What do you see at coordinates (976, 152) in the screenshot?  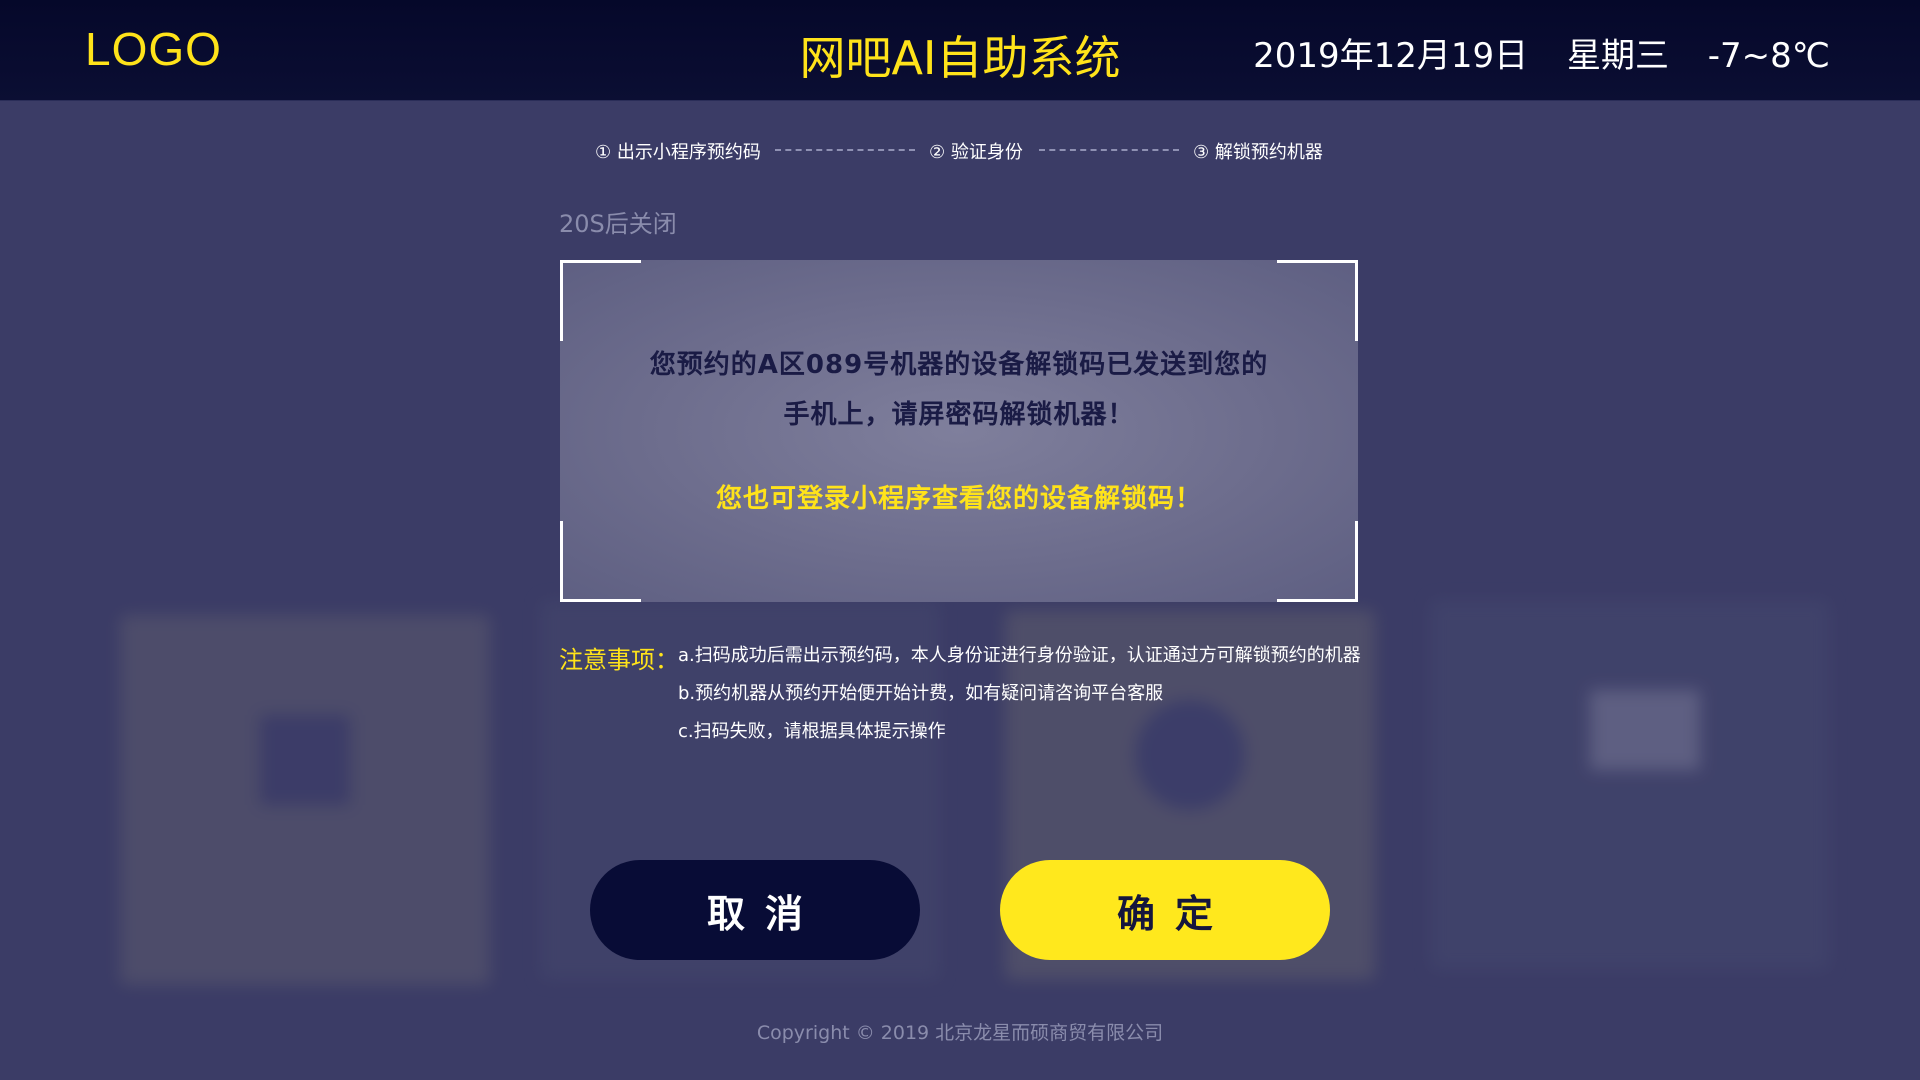 I see `step-2: ② 验证身份` at bounding box center [976, 152].